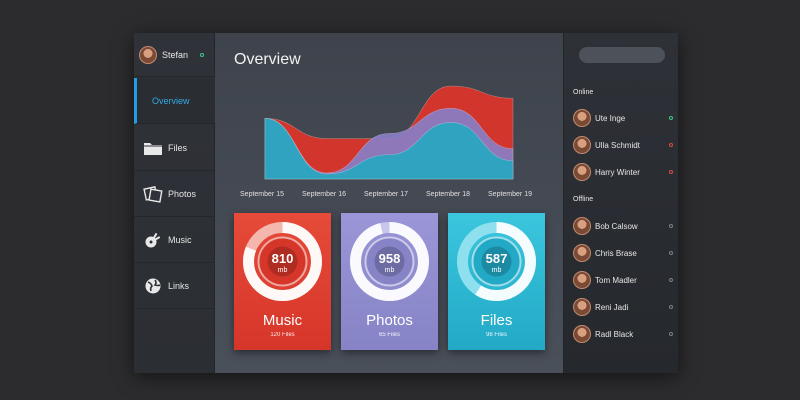  What do you see at coordinates (583, 199) in the screenshot?
I see `offline-section-label: Offline` at bounding box center [583, 199].